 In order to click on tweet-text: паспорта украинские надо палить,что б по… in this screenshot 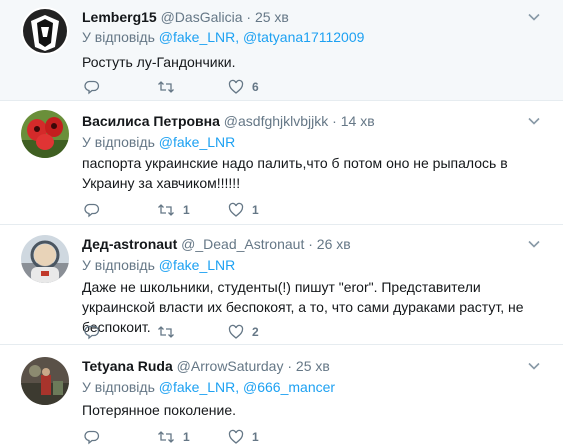, I will do `click(295, 173)`.